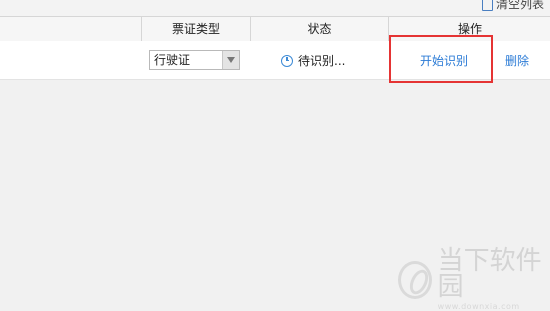  I want to click on ticket-type-value: 行驶证, so click(172, 60).